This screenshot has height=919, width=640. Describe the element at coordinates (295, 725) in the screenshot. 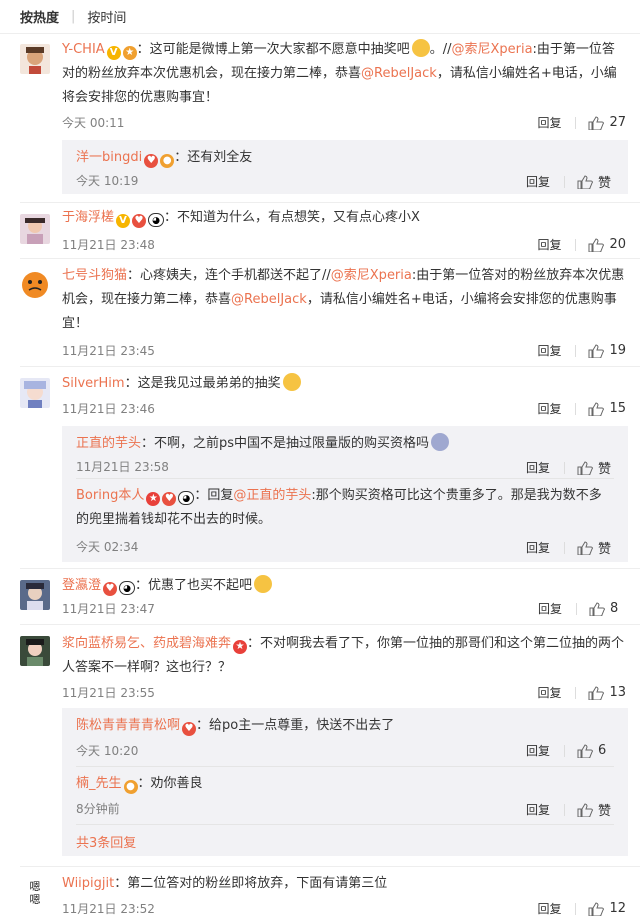

I see `sub-reply-body: ：给po主一点尊重，快送不出去了` at that location.